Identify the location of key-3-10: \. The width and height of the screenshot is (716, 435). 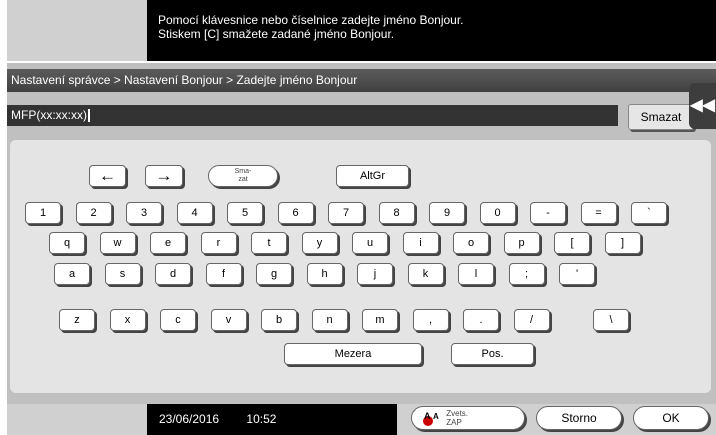
(611, 320).